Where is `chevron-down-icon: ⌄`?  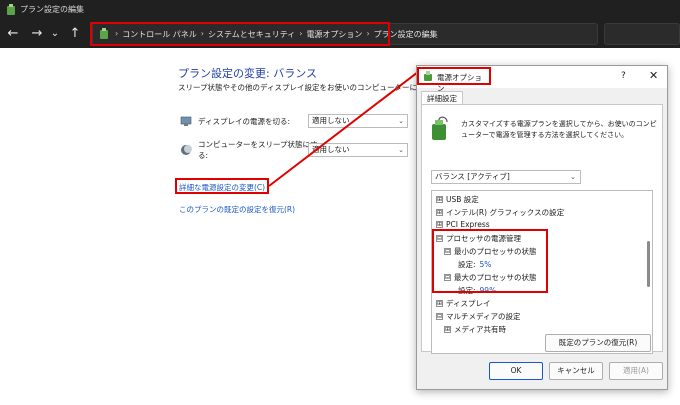 chevron-down-icon: ⌄ is located at coordinates (573, 177).